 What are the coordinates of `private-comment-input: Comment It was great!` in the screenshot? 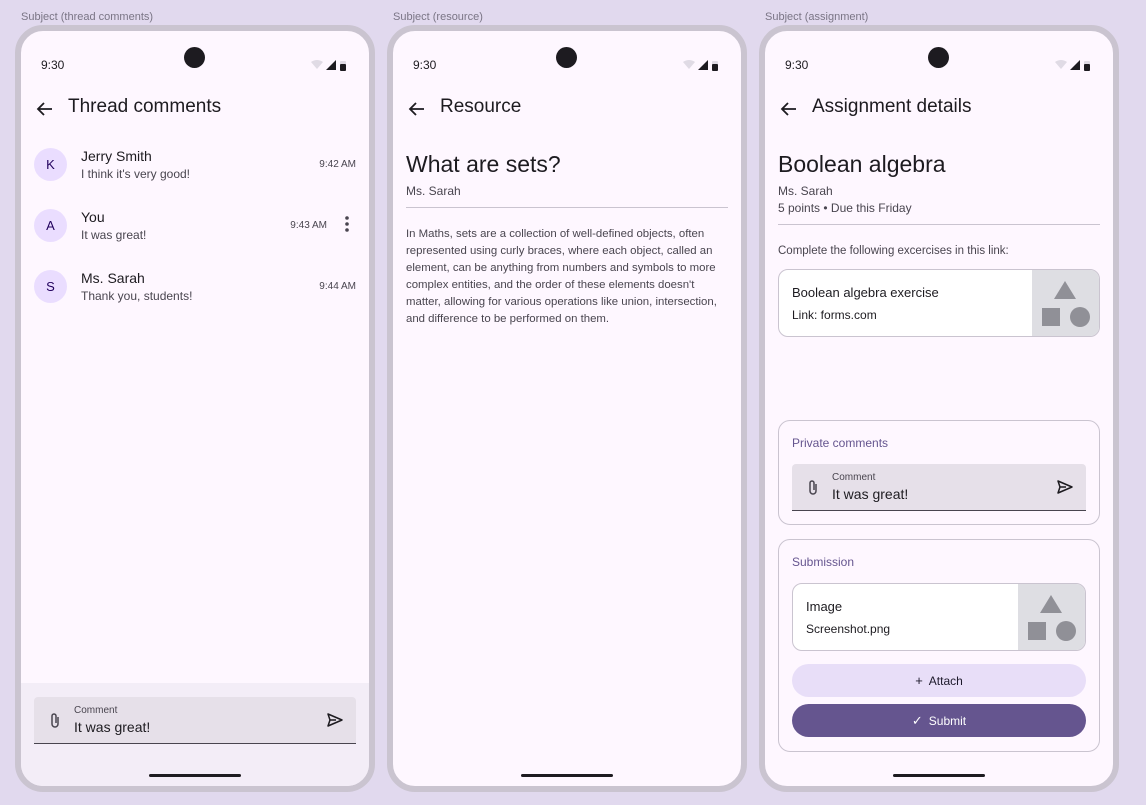 It's located at (939, 487).